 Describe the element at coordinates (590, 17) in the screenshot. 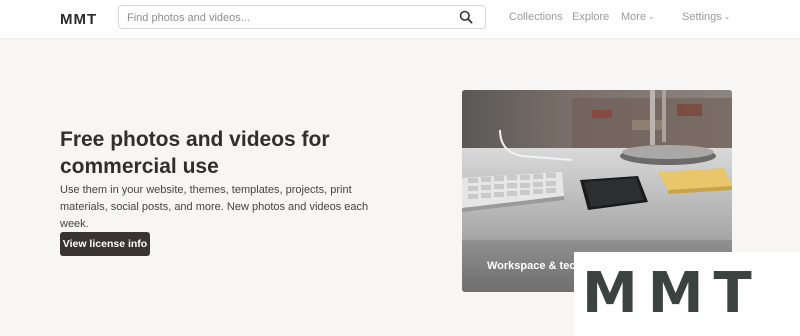

I see `nav-explore-link: Explore` at that location.